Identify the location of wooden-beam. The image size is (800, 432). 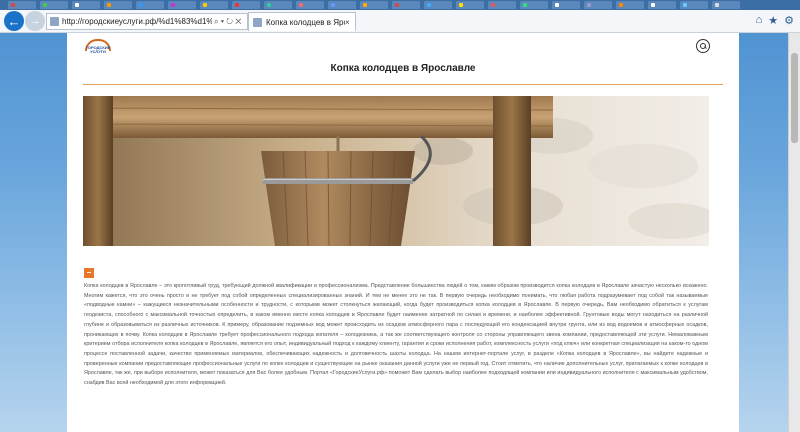
(318, 117).